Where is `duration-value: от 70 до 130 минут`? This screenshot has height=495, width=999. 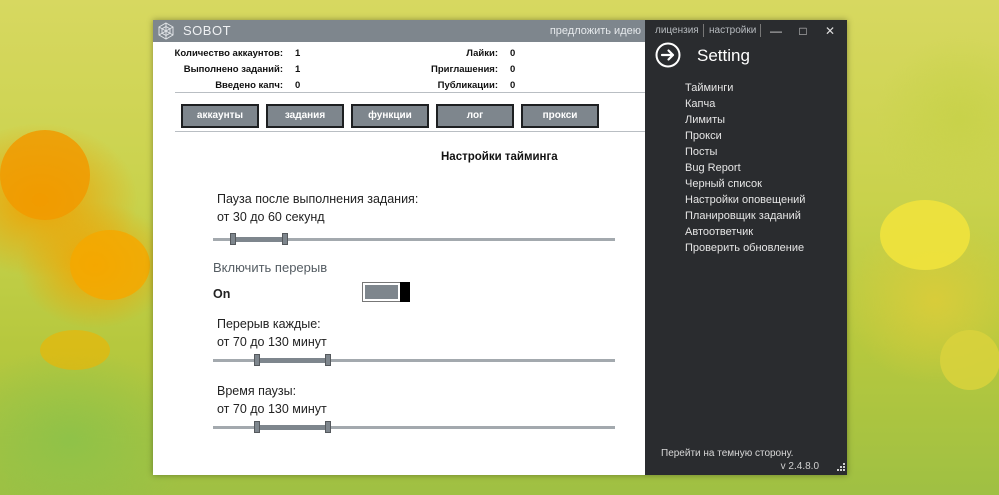
duration-value: от 70 до 130 минут is located at coordinates (272, 409).